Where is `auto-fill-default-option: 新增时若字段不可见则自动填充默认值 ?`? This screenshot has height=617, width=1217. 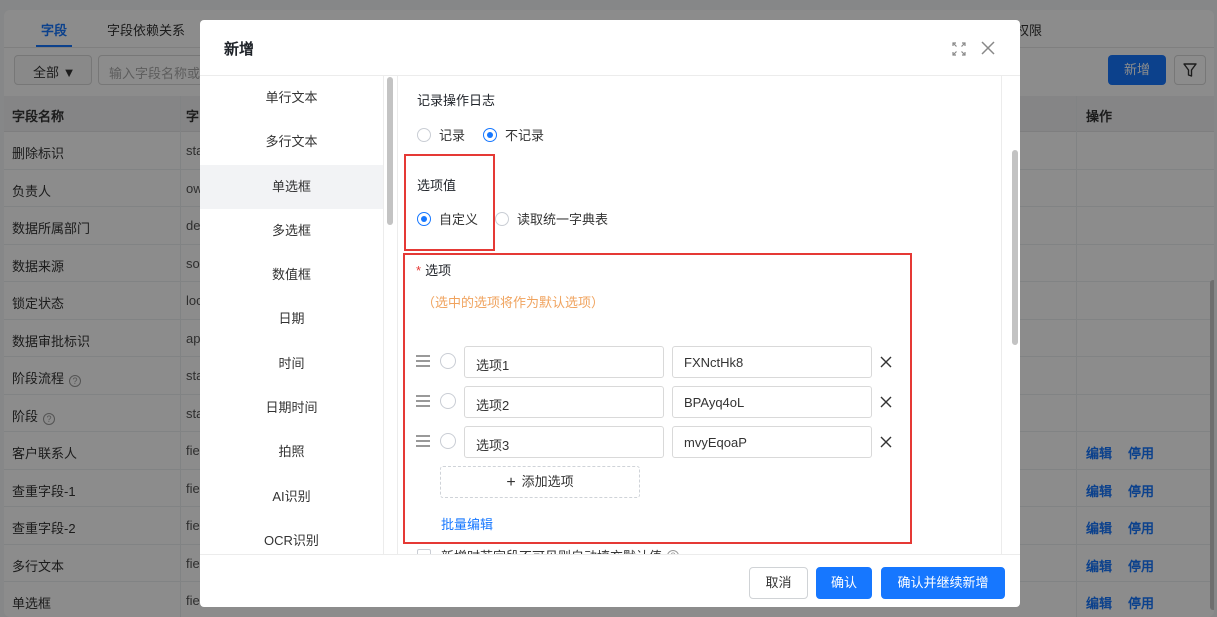 auto-fill-default-option: 新增时若字段不可见则自动填充默认值 ? is located at coordinates (548, 550).